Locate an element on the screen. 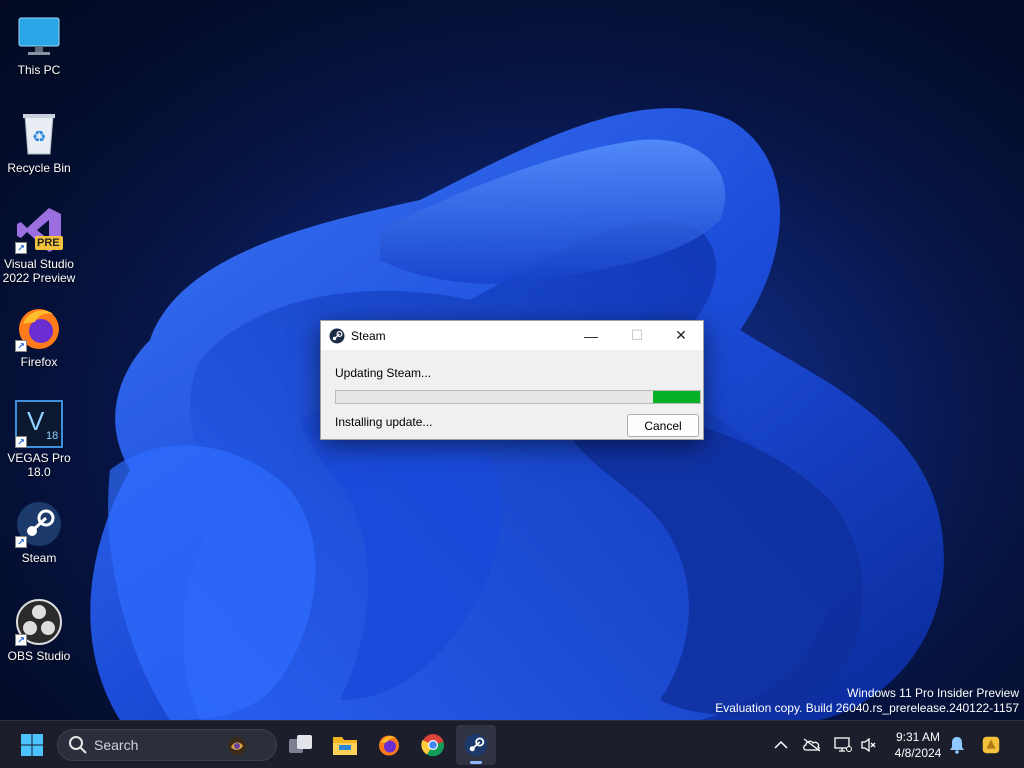 The width and height of the screenshot is (1024, 768). desktop-icon-this-pc: This PC is located at coordinates (39, 51).